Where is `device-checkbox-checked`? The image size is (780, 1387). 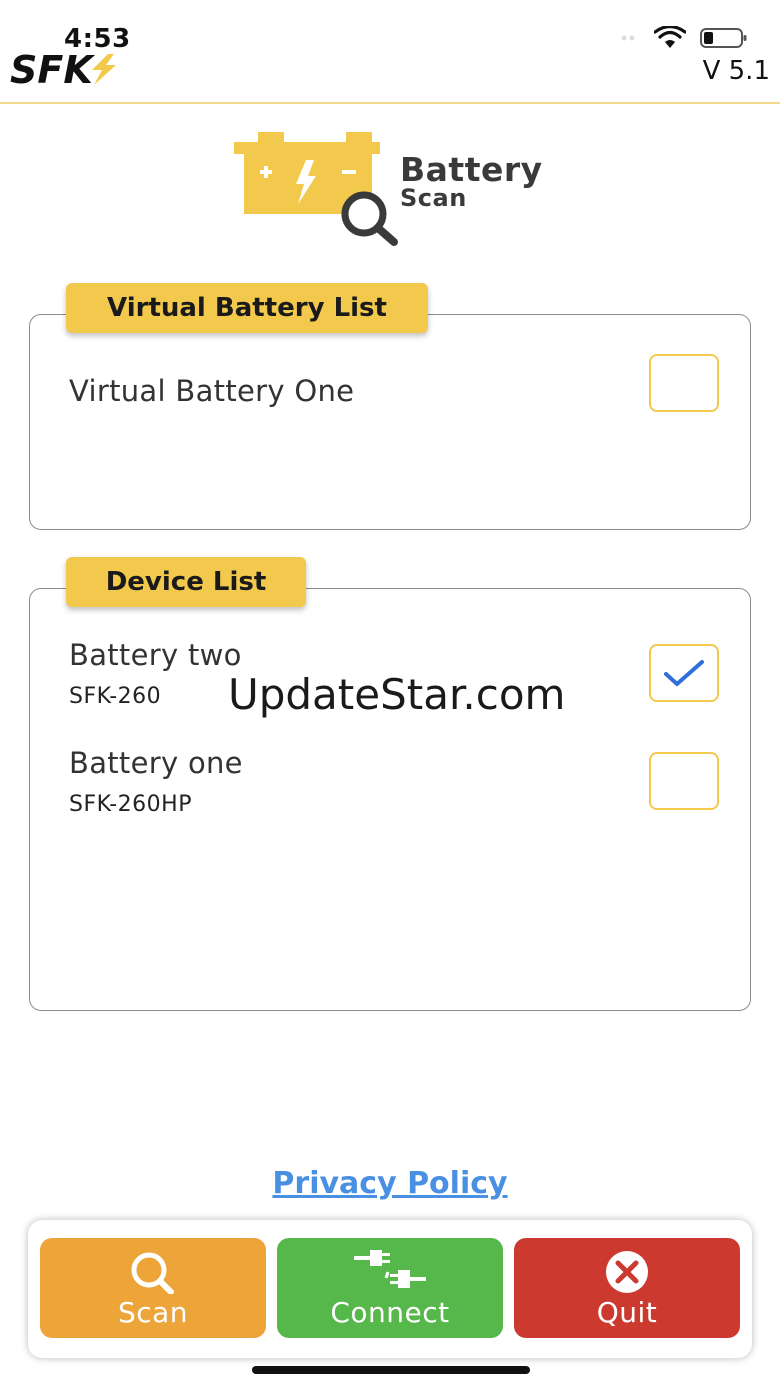 device-checkbox-checked is located at coordinates (684, 673).